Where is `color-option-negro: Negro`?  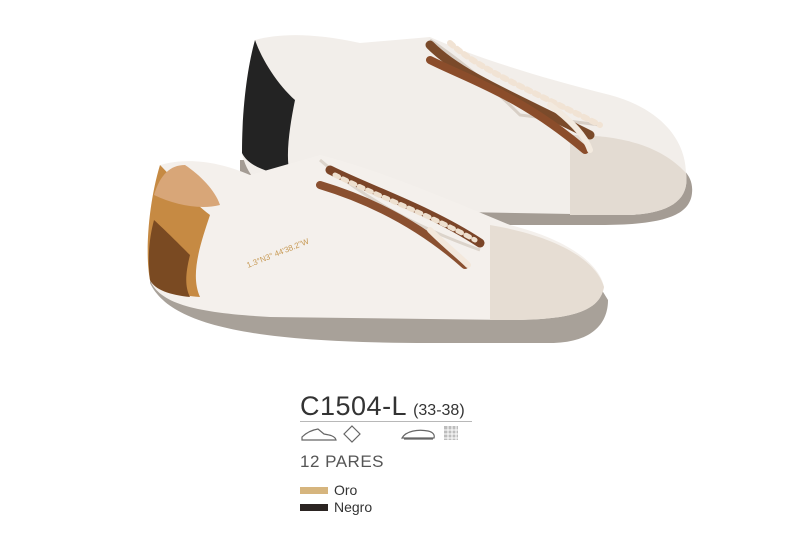 color-option-negro: Negro is located at coordinates (336, 507).